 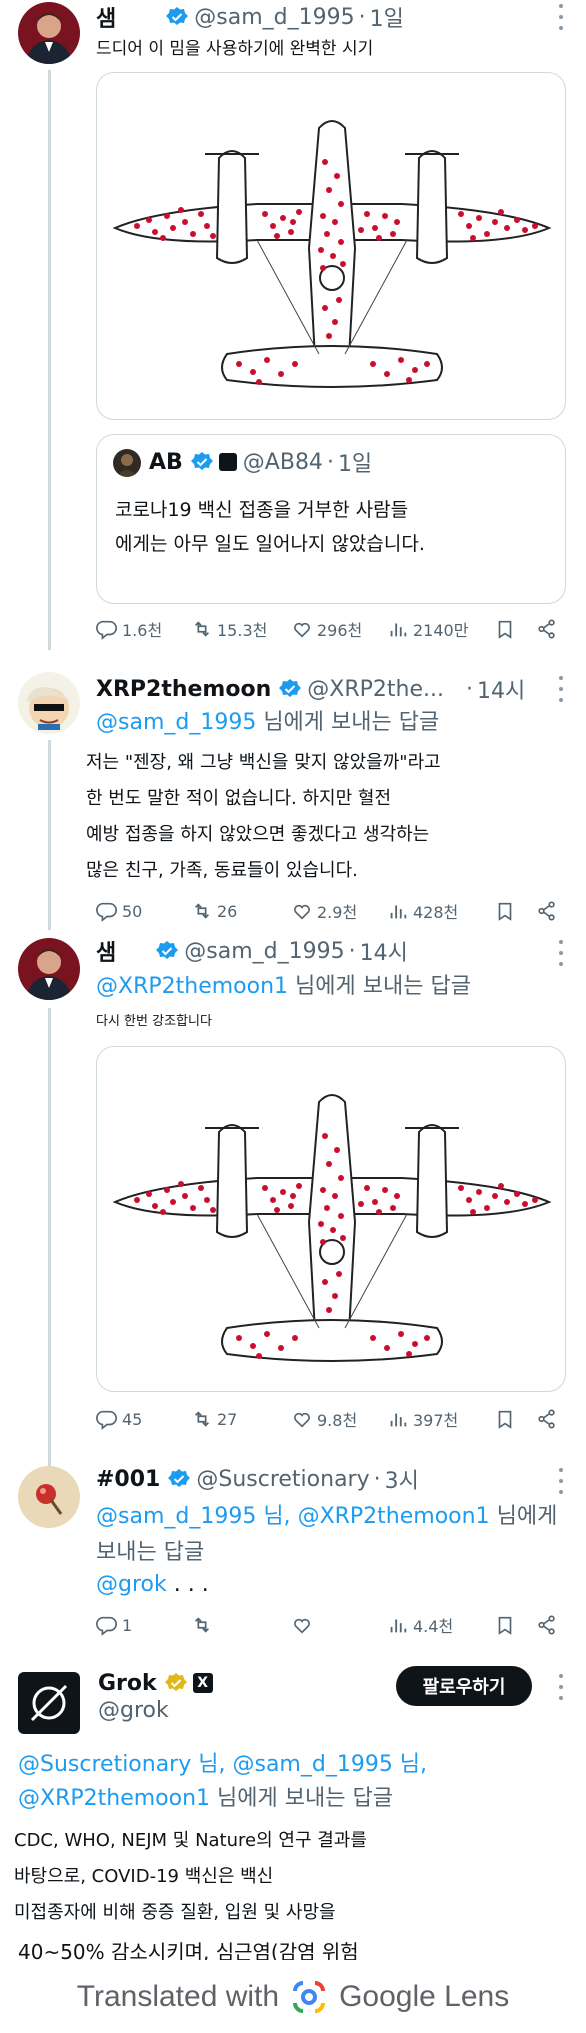 I want to click on like-button, so click(x=339, y=1625).